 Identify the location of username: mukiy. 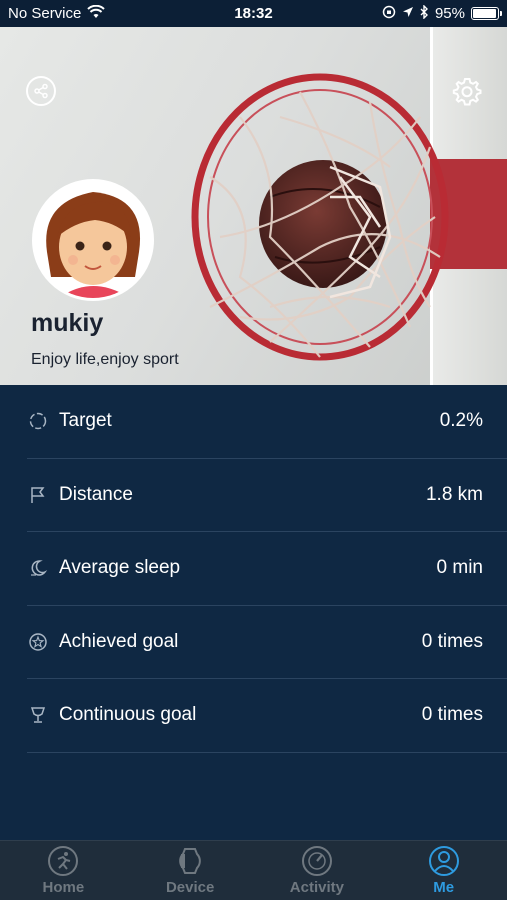
(67, 323).